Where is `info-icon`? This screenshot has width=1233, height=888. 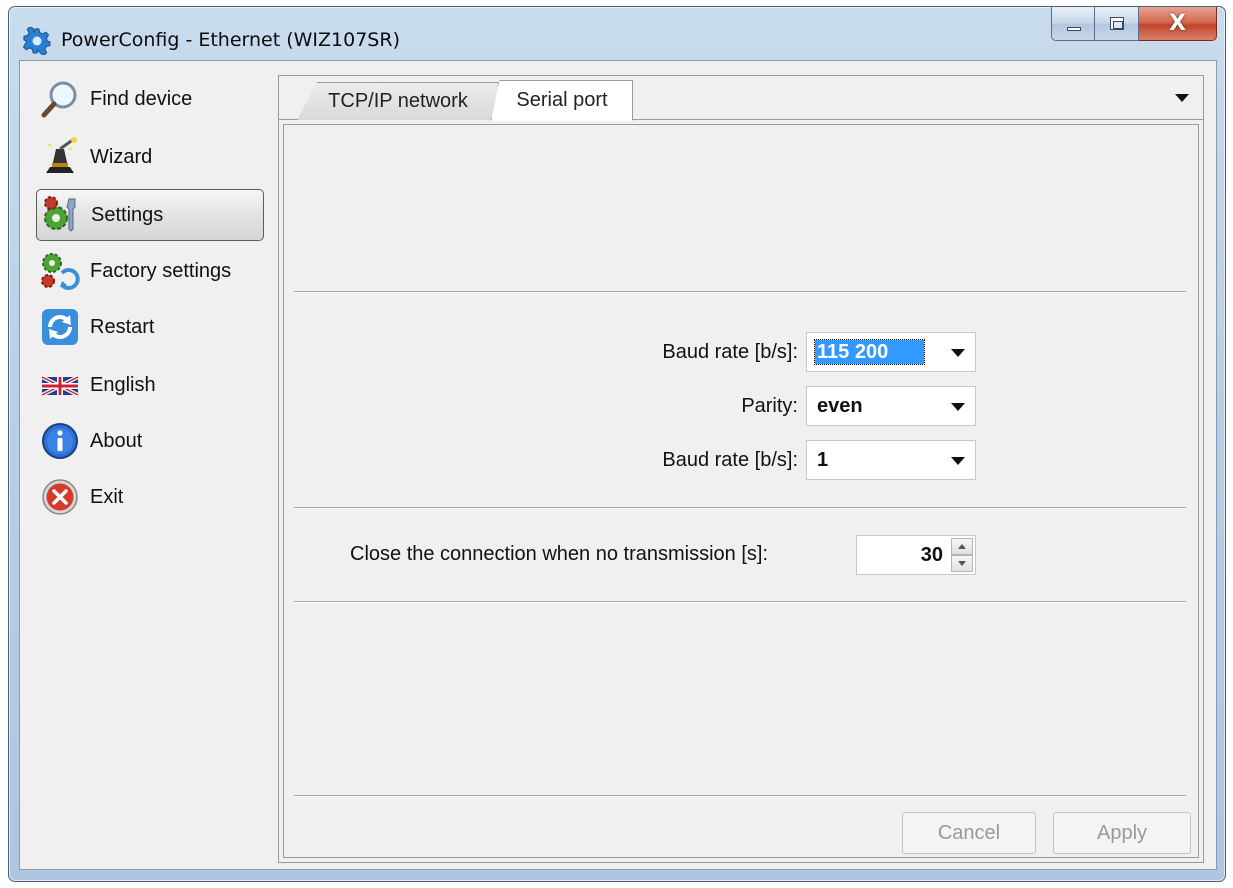 info-icon is located at coordinates (60, 441).